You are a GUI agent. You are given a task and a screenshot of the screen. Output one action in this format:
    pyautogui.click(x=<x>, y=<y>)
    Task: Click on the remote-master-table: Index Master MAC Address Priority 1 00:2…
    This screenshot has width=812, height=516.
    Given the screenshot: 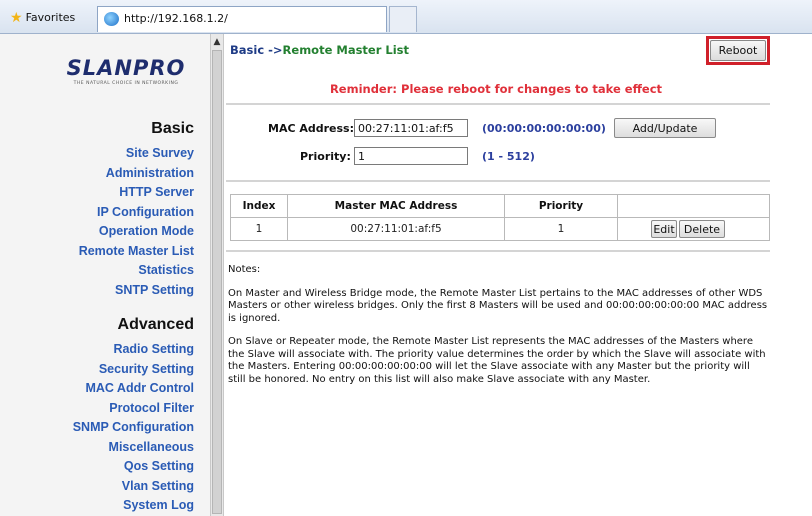 What is the action you would take?
    pyautogui.click(x=500, y=217)
    